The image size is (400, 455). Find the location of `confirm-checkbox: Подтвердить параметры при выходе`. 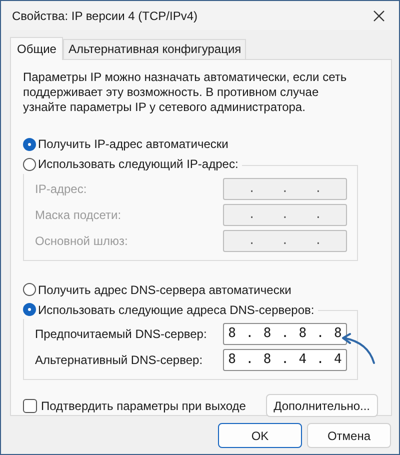

confirm-checkbox: Подтвердить параметры при выходе is located at coordinates (134, 405).